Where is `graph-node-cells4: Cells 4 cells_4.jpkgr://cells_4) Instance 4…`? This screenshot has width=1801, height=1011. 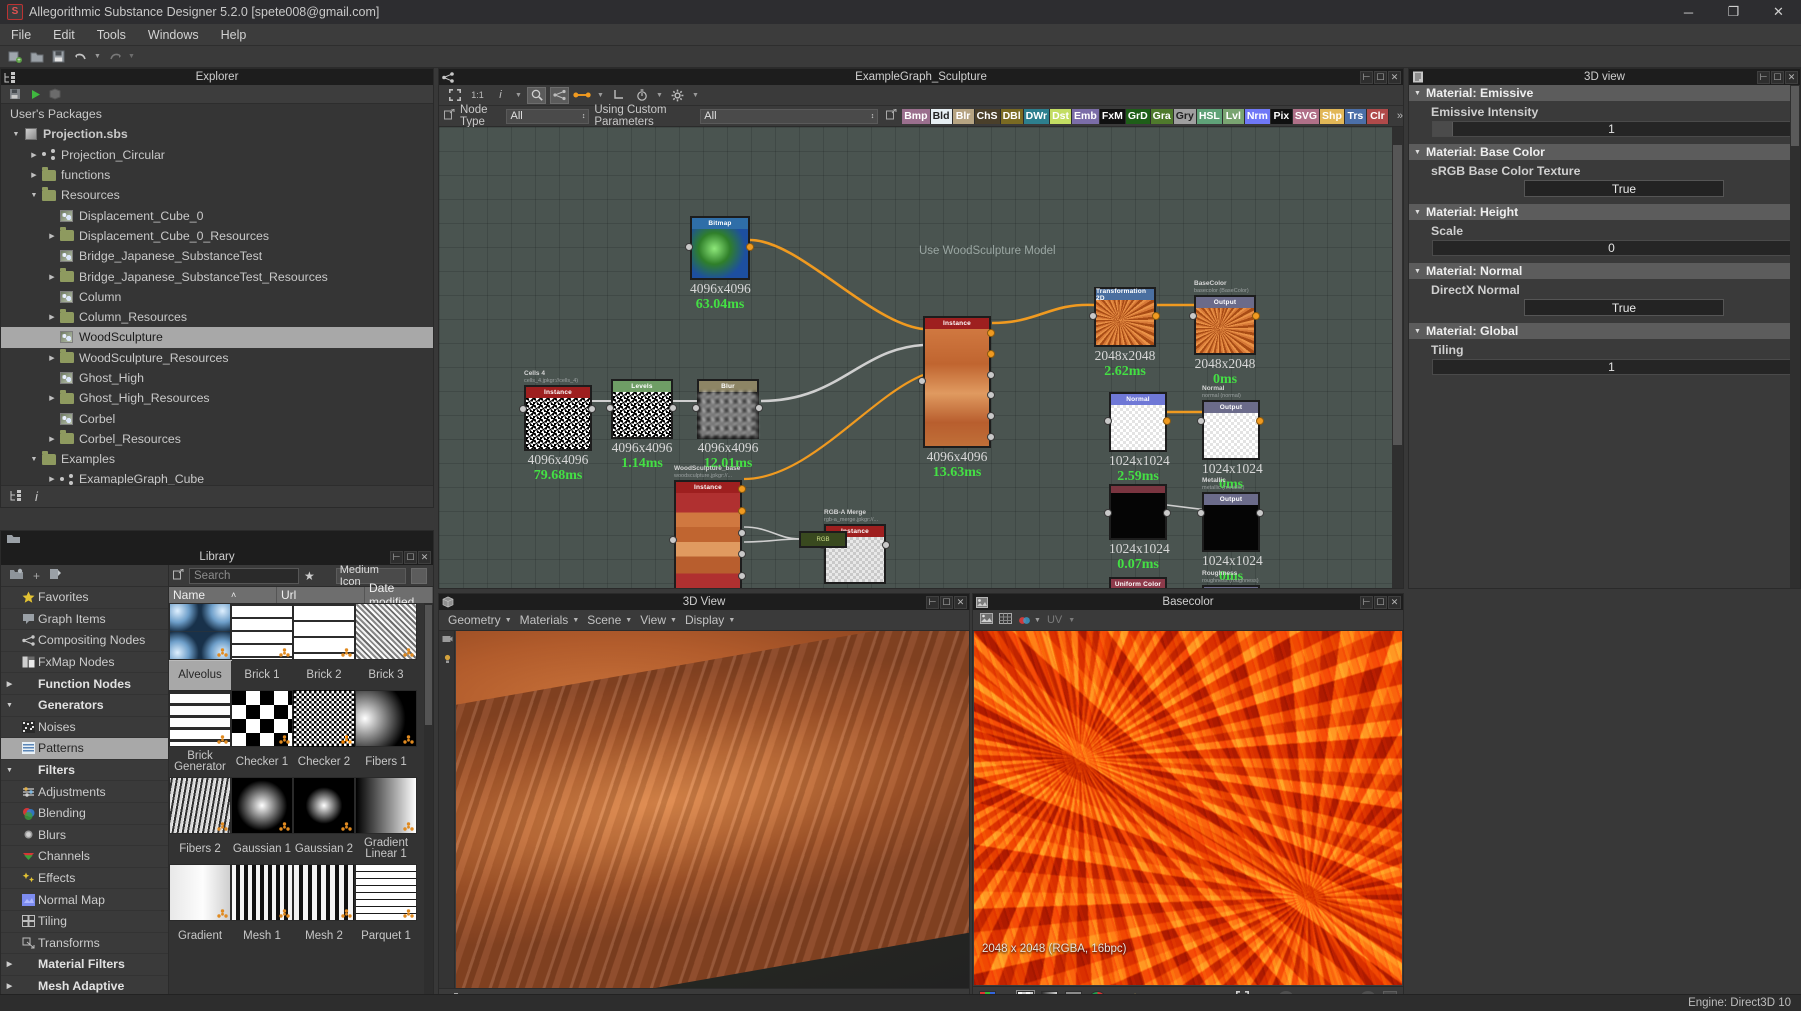
graph-node-cells4: Cells 4 cells_4.jpkgr://cells_4) Instance 4… is located at coordinates (558, 427).